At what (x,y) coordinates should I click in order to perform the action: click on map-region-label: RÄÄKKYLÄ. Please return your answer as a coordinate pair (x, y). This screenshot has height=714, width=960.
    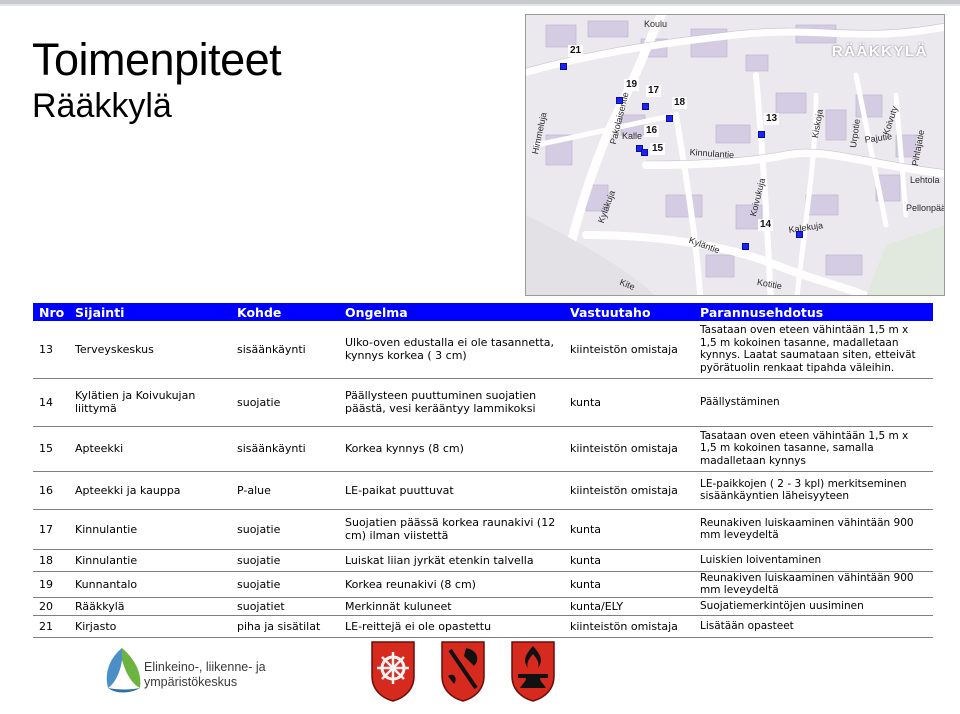
    Looking at the image, I should click on (879, 51).